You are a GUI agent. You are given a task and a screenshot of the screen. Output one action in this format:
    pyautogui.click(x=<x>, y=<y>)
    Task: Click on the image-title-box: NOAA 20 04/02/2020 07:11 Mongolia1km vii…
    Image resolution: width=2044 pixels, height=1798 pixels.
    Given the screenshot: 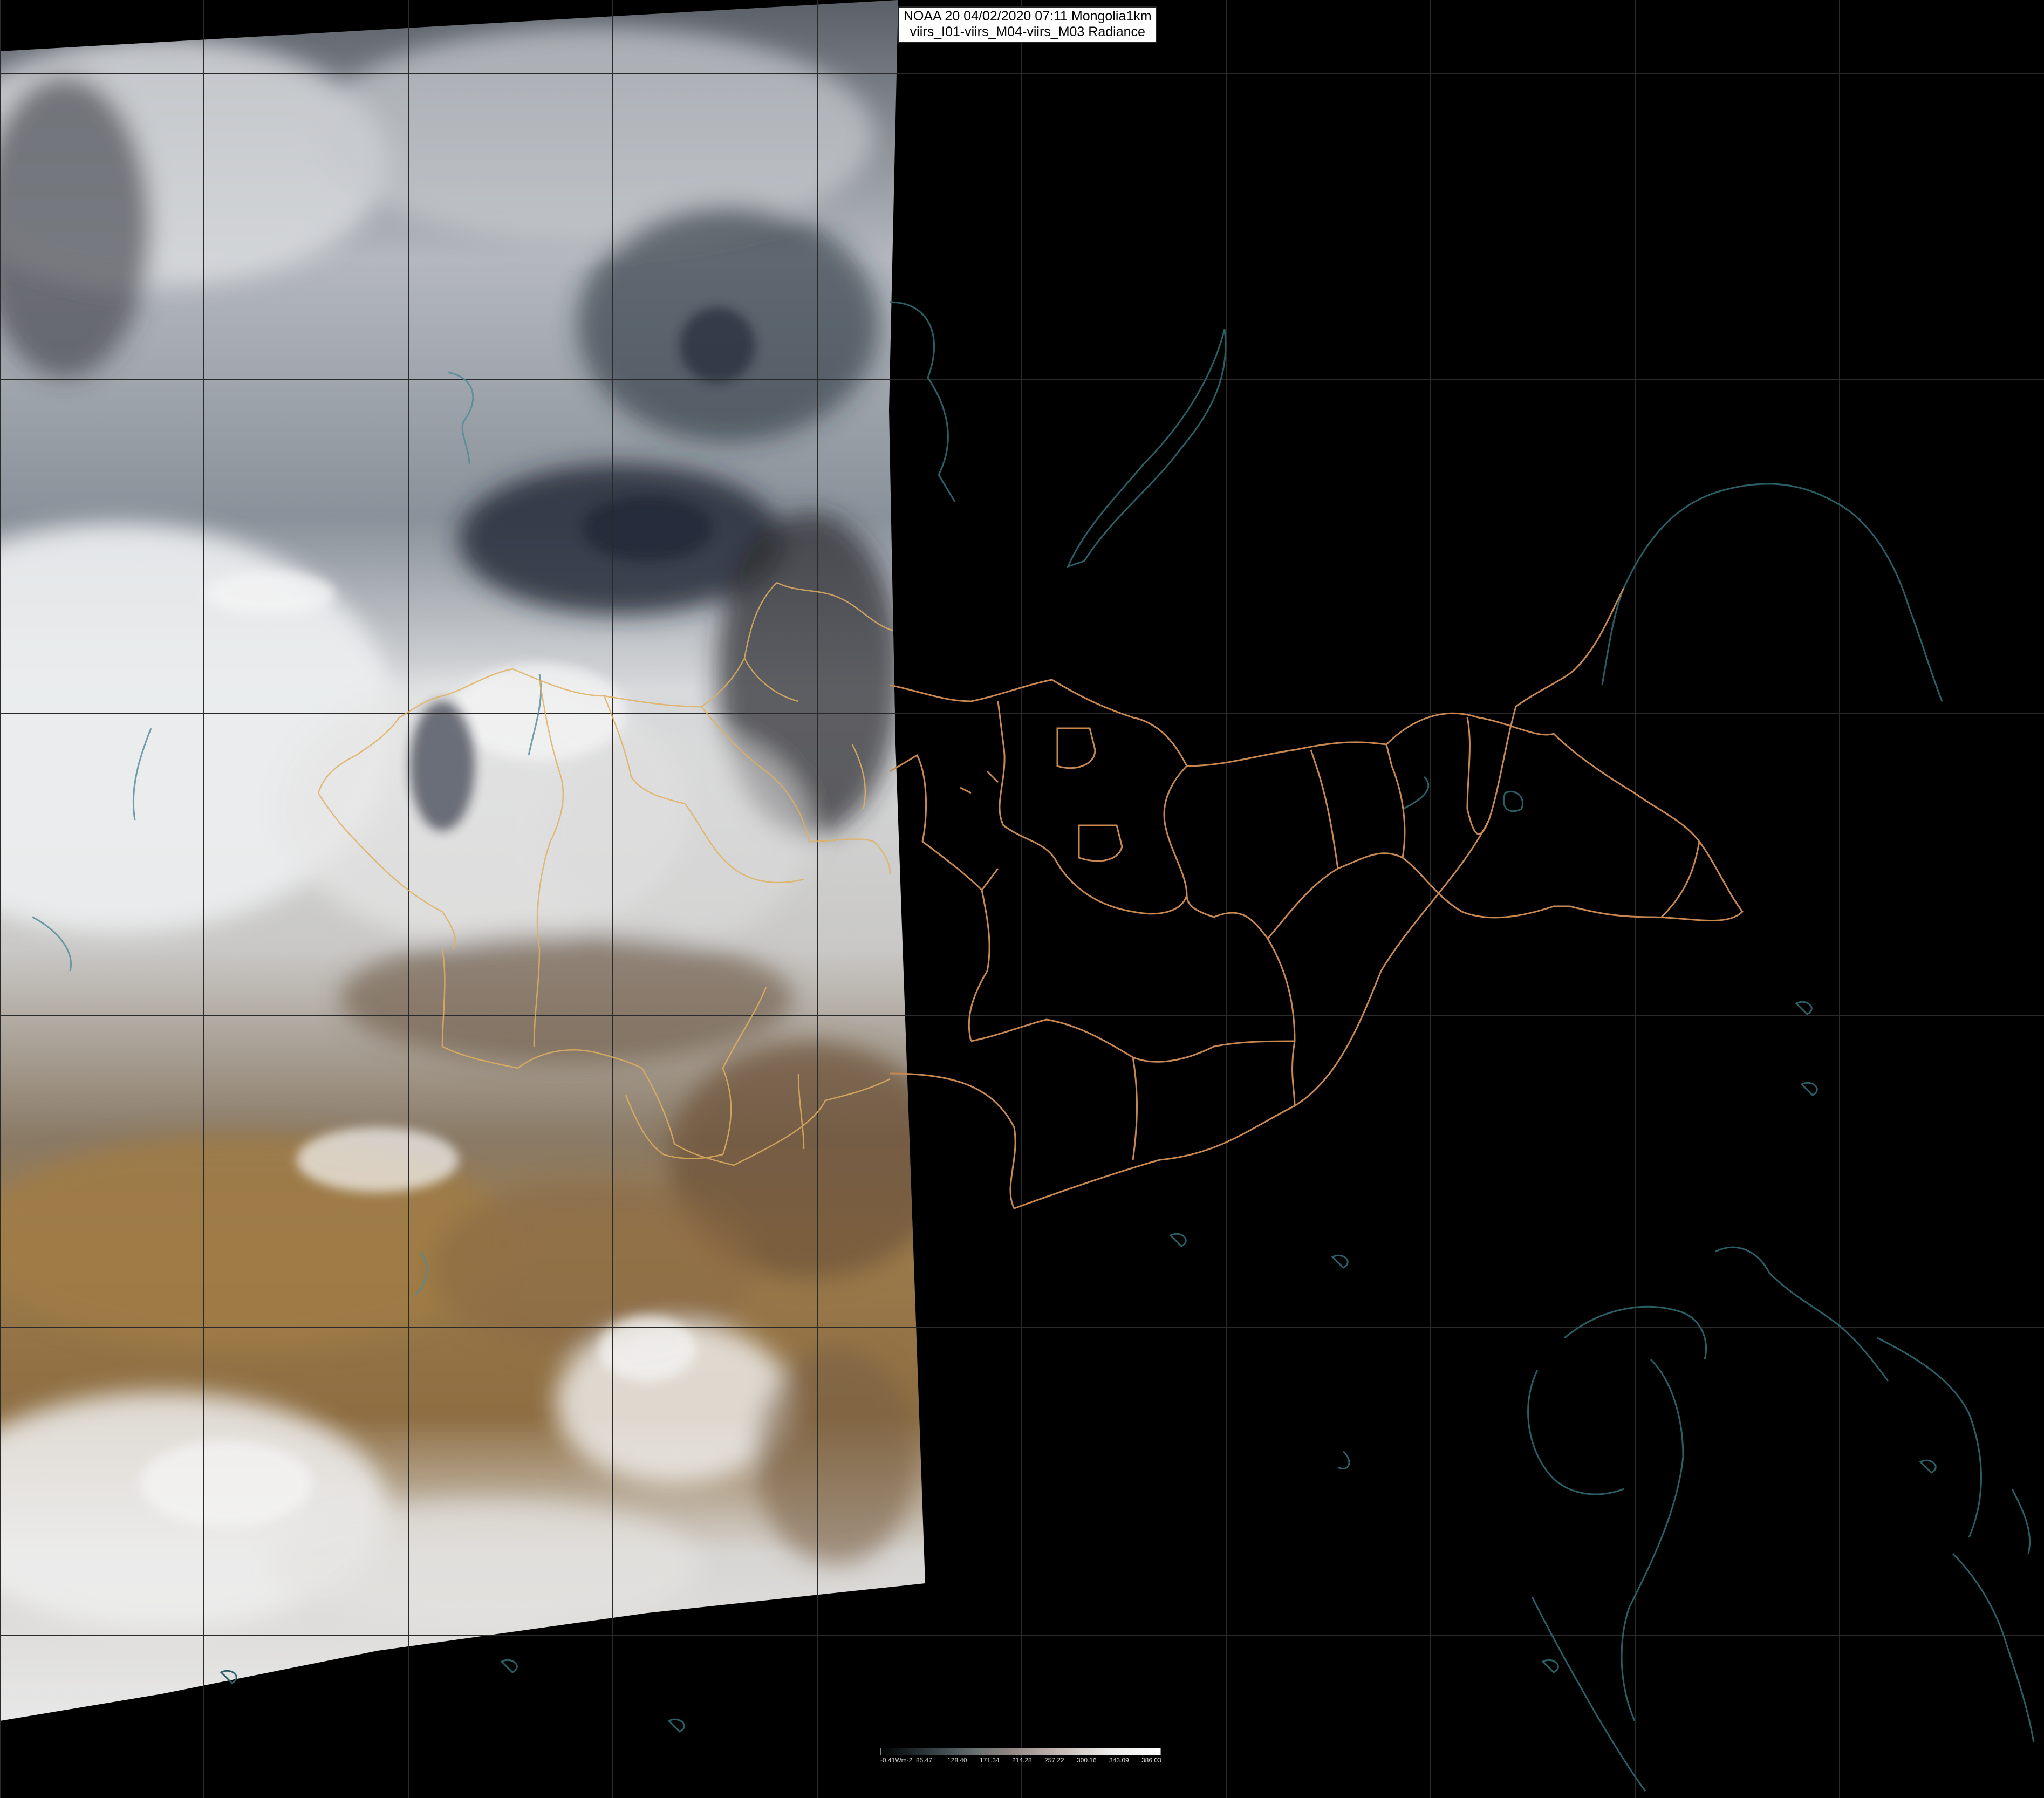 What is the action you would take?
    pyautogui.click(x=1027, y=25)
    